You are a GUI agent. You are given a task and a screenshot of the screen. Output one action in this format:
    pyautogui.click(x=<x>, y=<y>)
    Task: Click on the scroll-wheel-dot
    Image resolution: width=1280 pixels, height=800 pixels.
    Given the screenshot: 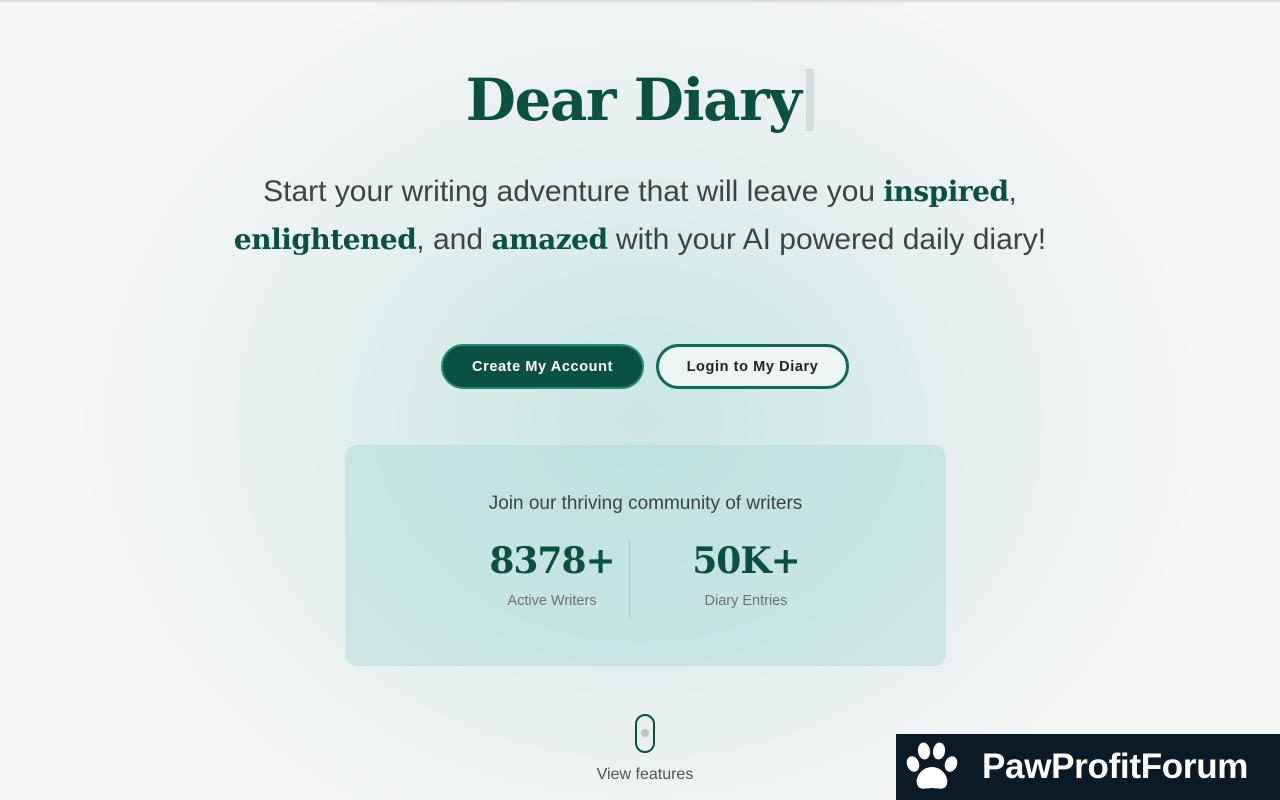 What is the action you would take?
    pyautogui.click(x=645, y=733)
    